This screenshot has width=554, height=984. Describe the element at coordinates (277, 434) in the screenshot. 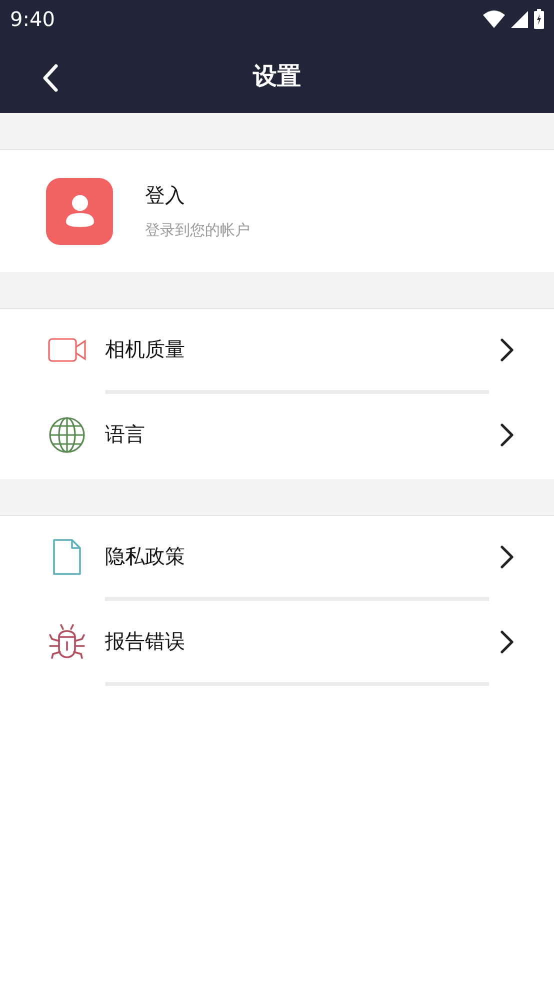

I see `settings-item: 语言` at that location.